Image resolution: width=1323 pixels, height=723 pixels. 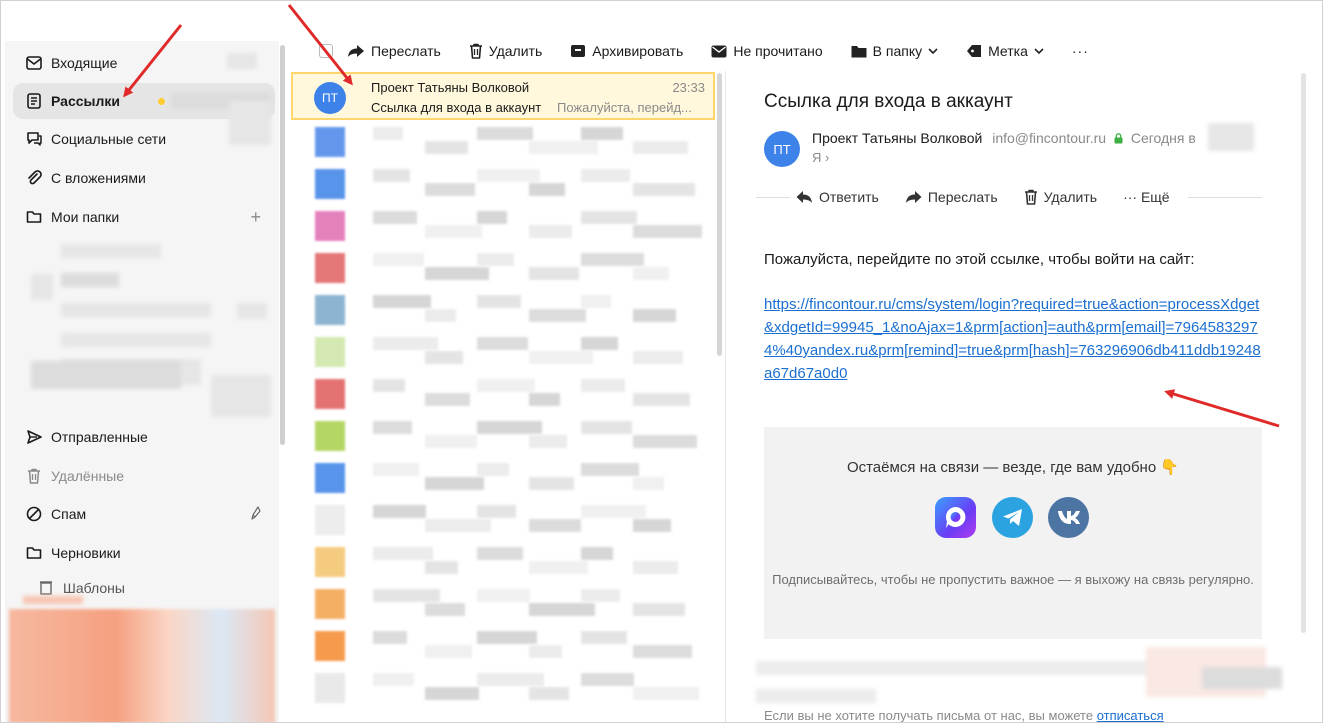 I want to click on message-title: Ссылка для входа в аккаунт, so click(x=888, y=101).